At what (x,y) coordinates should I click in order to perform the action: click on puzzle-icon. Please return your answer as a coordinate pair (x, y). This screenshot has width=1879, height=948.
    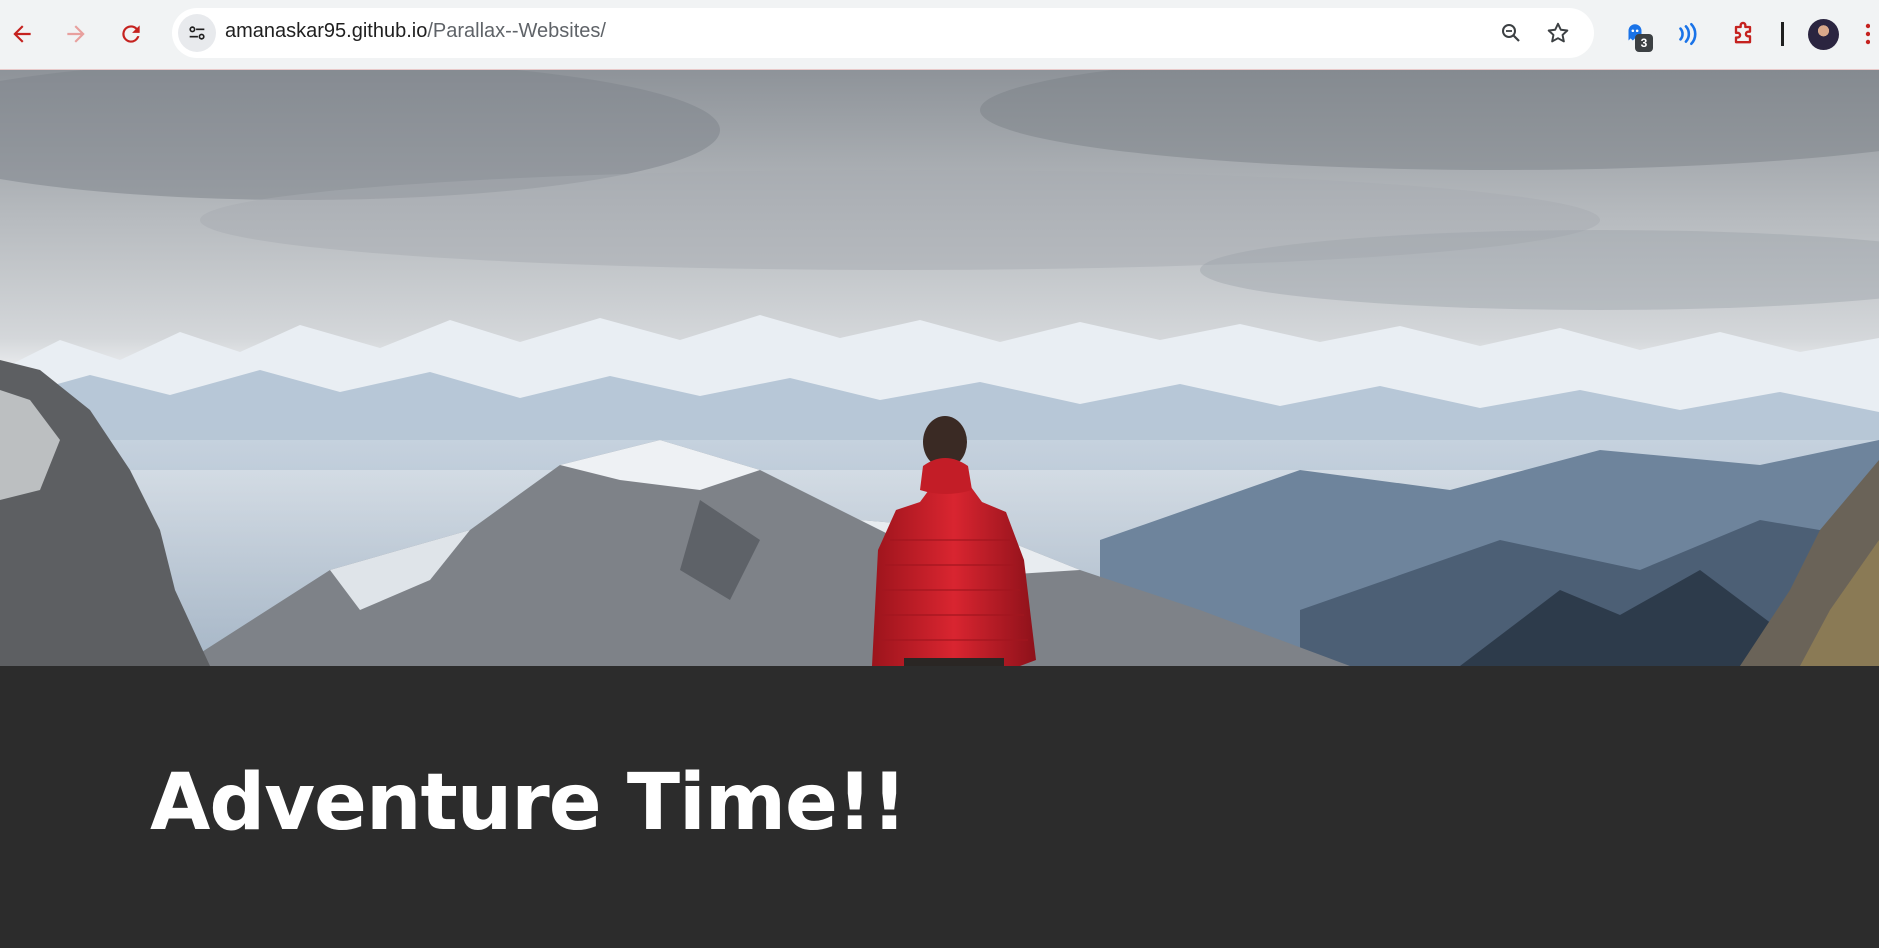
    Looking at the image, I should click on (1743, 32).